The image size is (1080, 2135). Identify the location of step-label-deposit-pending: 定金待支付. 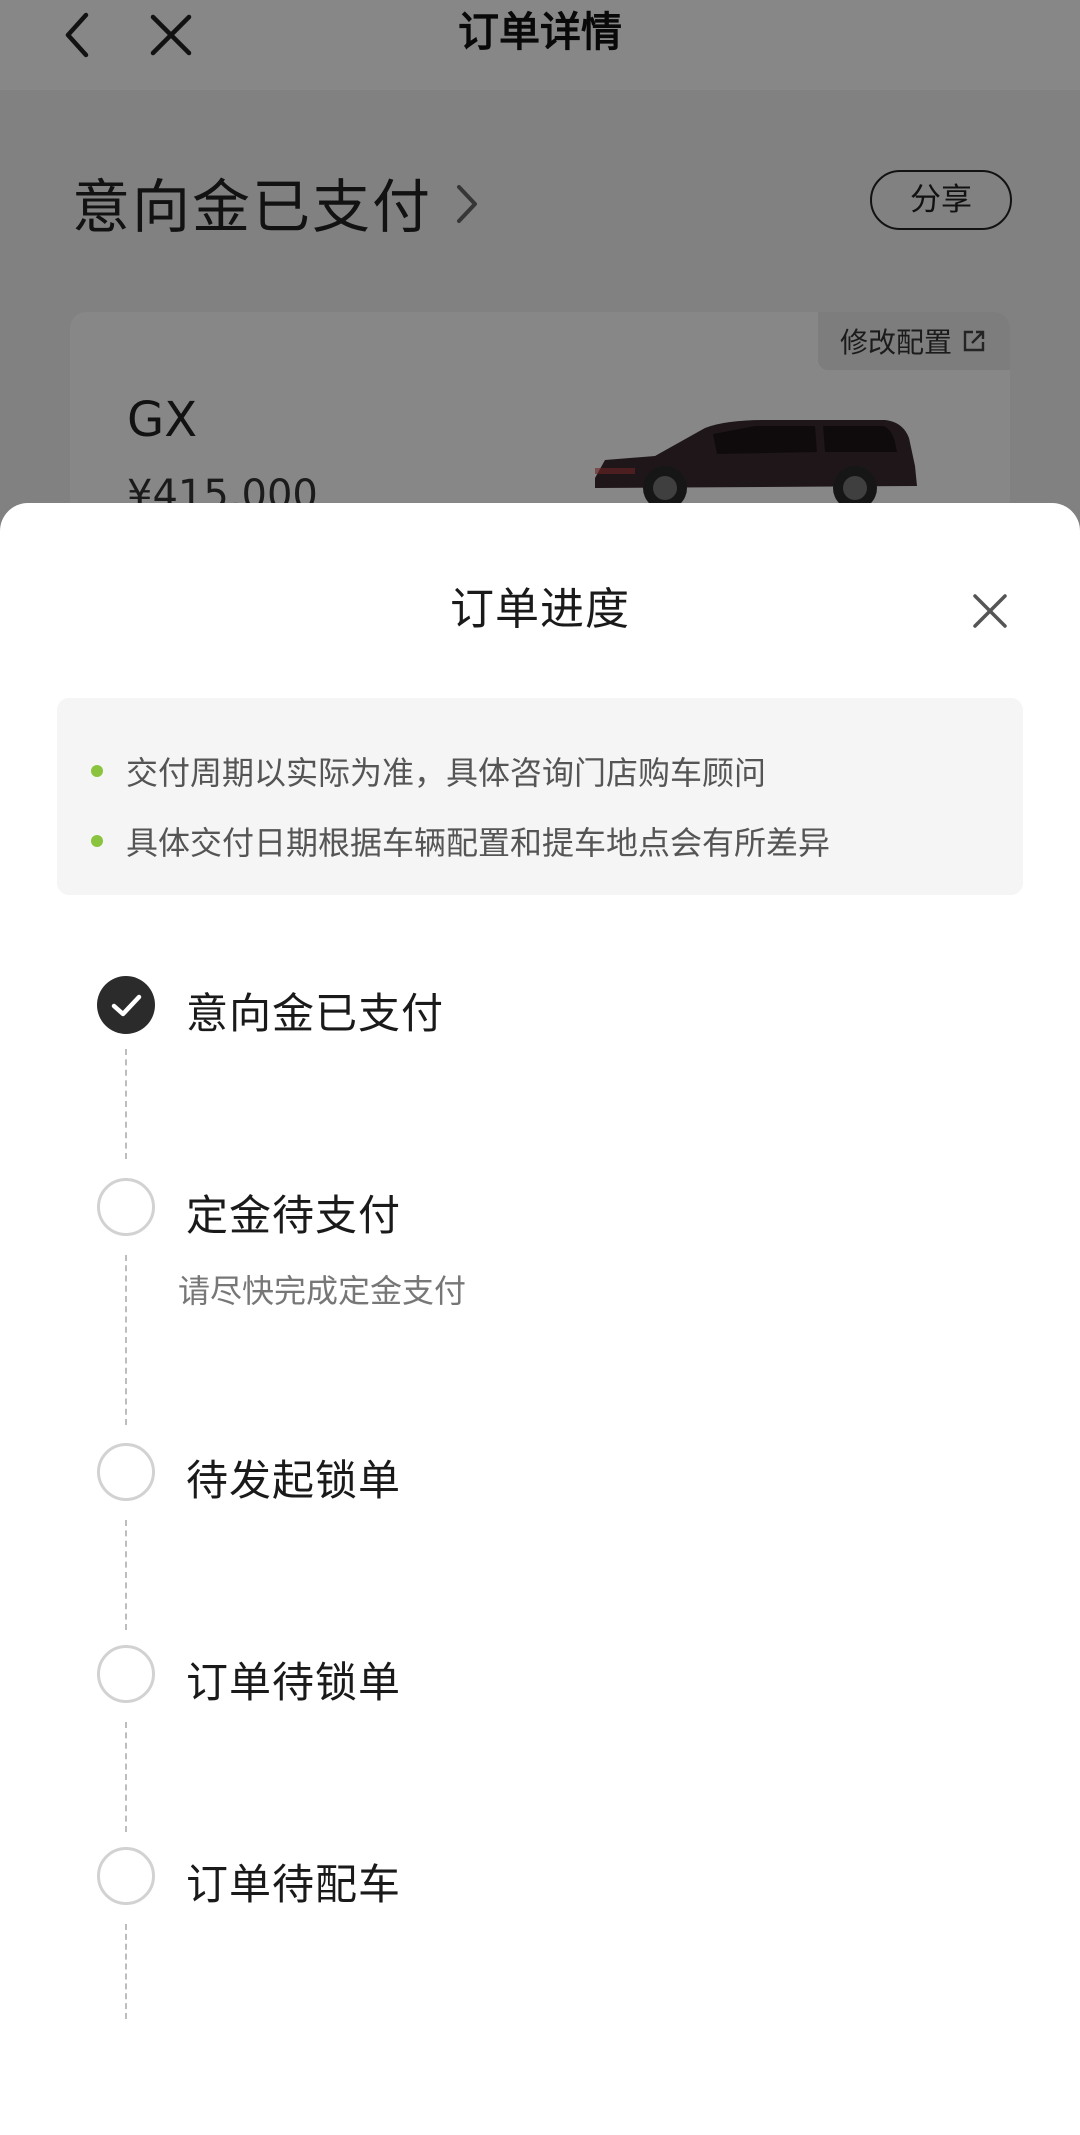
(294, 1215).